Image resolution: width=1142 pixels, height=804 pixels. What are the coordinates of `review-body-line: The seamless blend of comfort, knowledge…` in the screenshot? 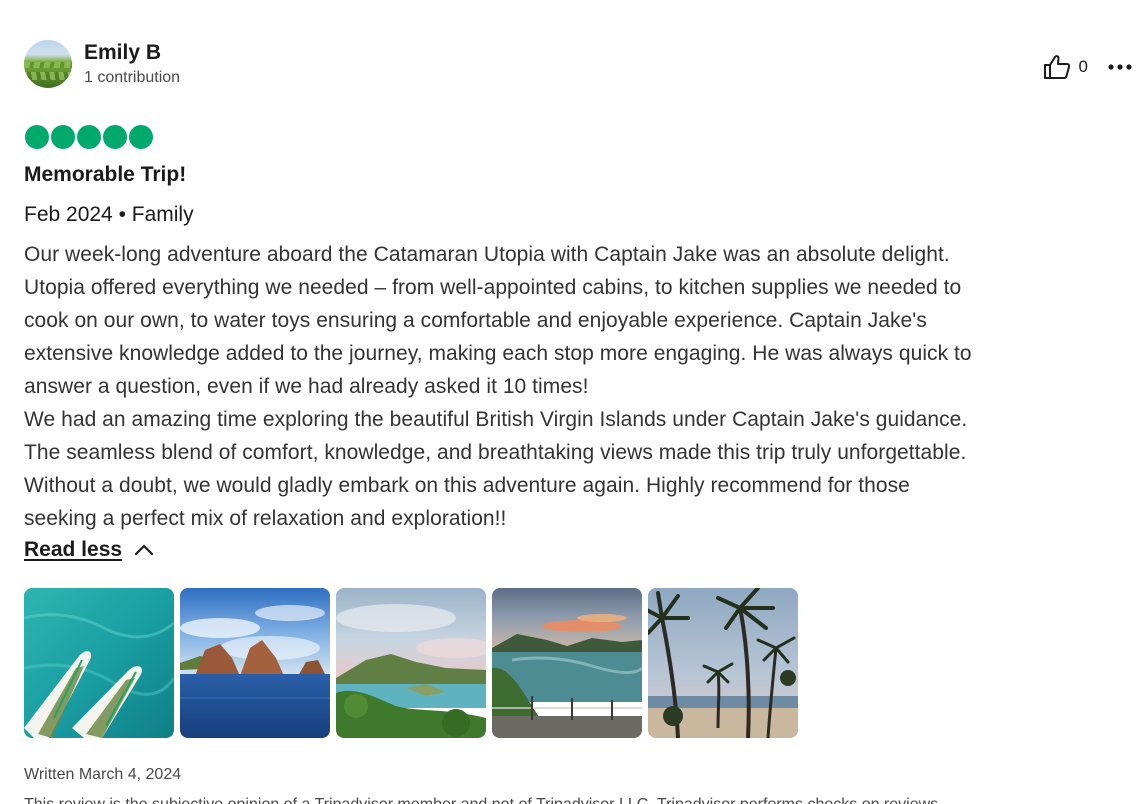 It's located at (495, 452).